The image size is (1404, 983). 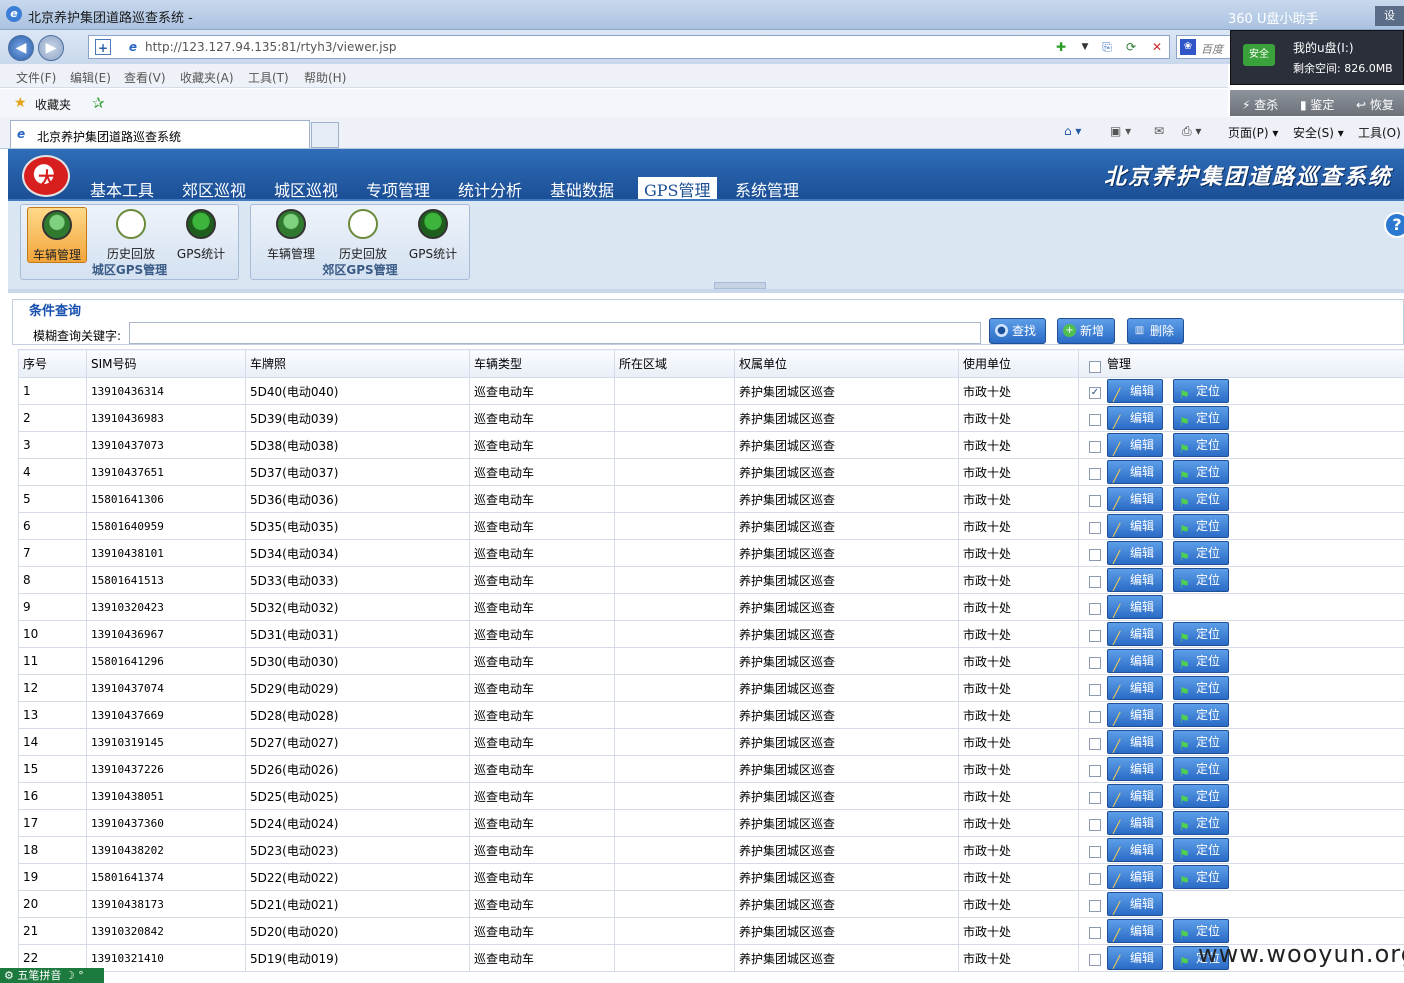 What do you see at coordinates (98, 103) in the screenshot?
I see `add-favorite-icon: ✰` at bounding box center [98, 103].